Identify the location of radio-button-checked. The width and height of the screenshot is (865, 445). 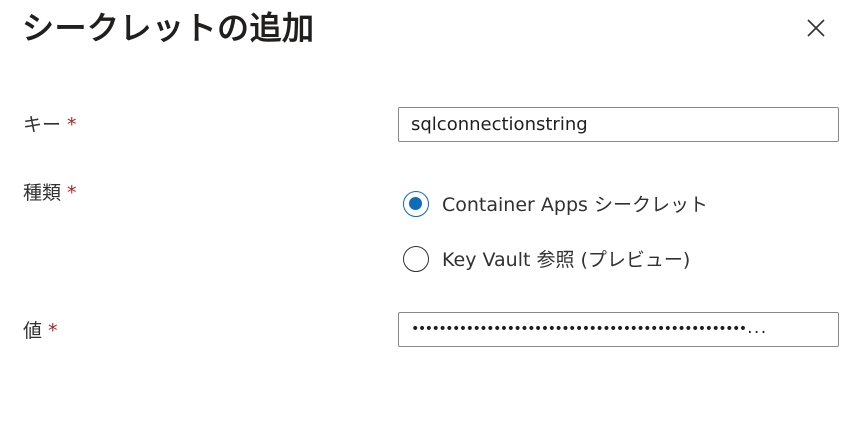
(416, 203).